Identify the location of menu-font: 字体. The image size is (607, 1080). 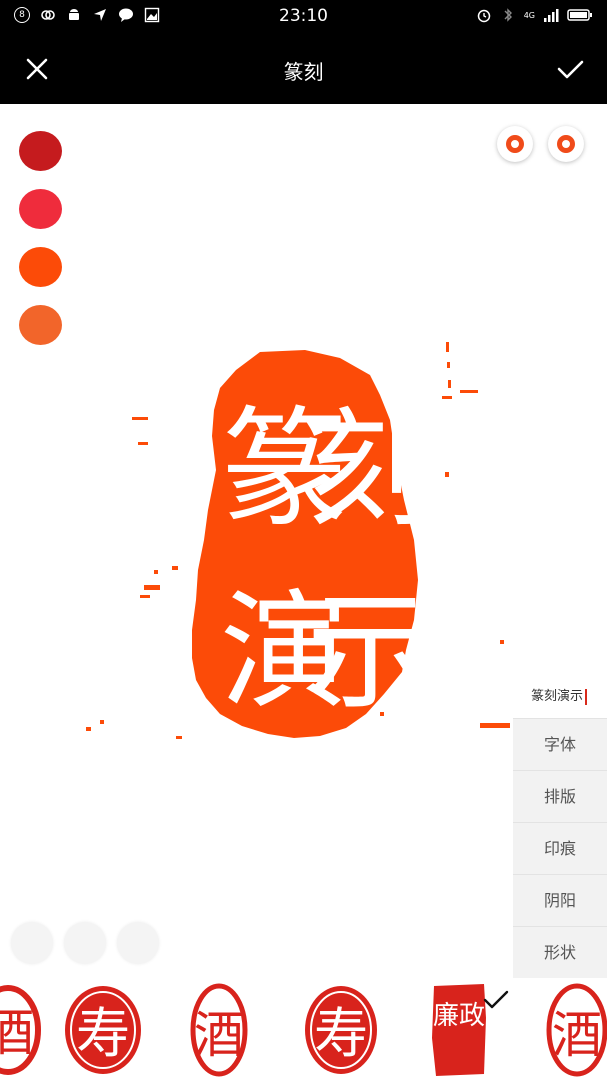
(560, 744).